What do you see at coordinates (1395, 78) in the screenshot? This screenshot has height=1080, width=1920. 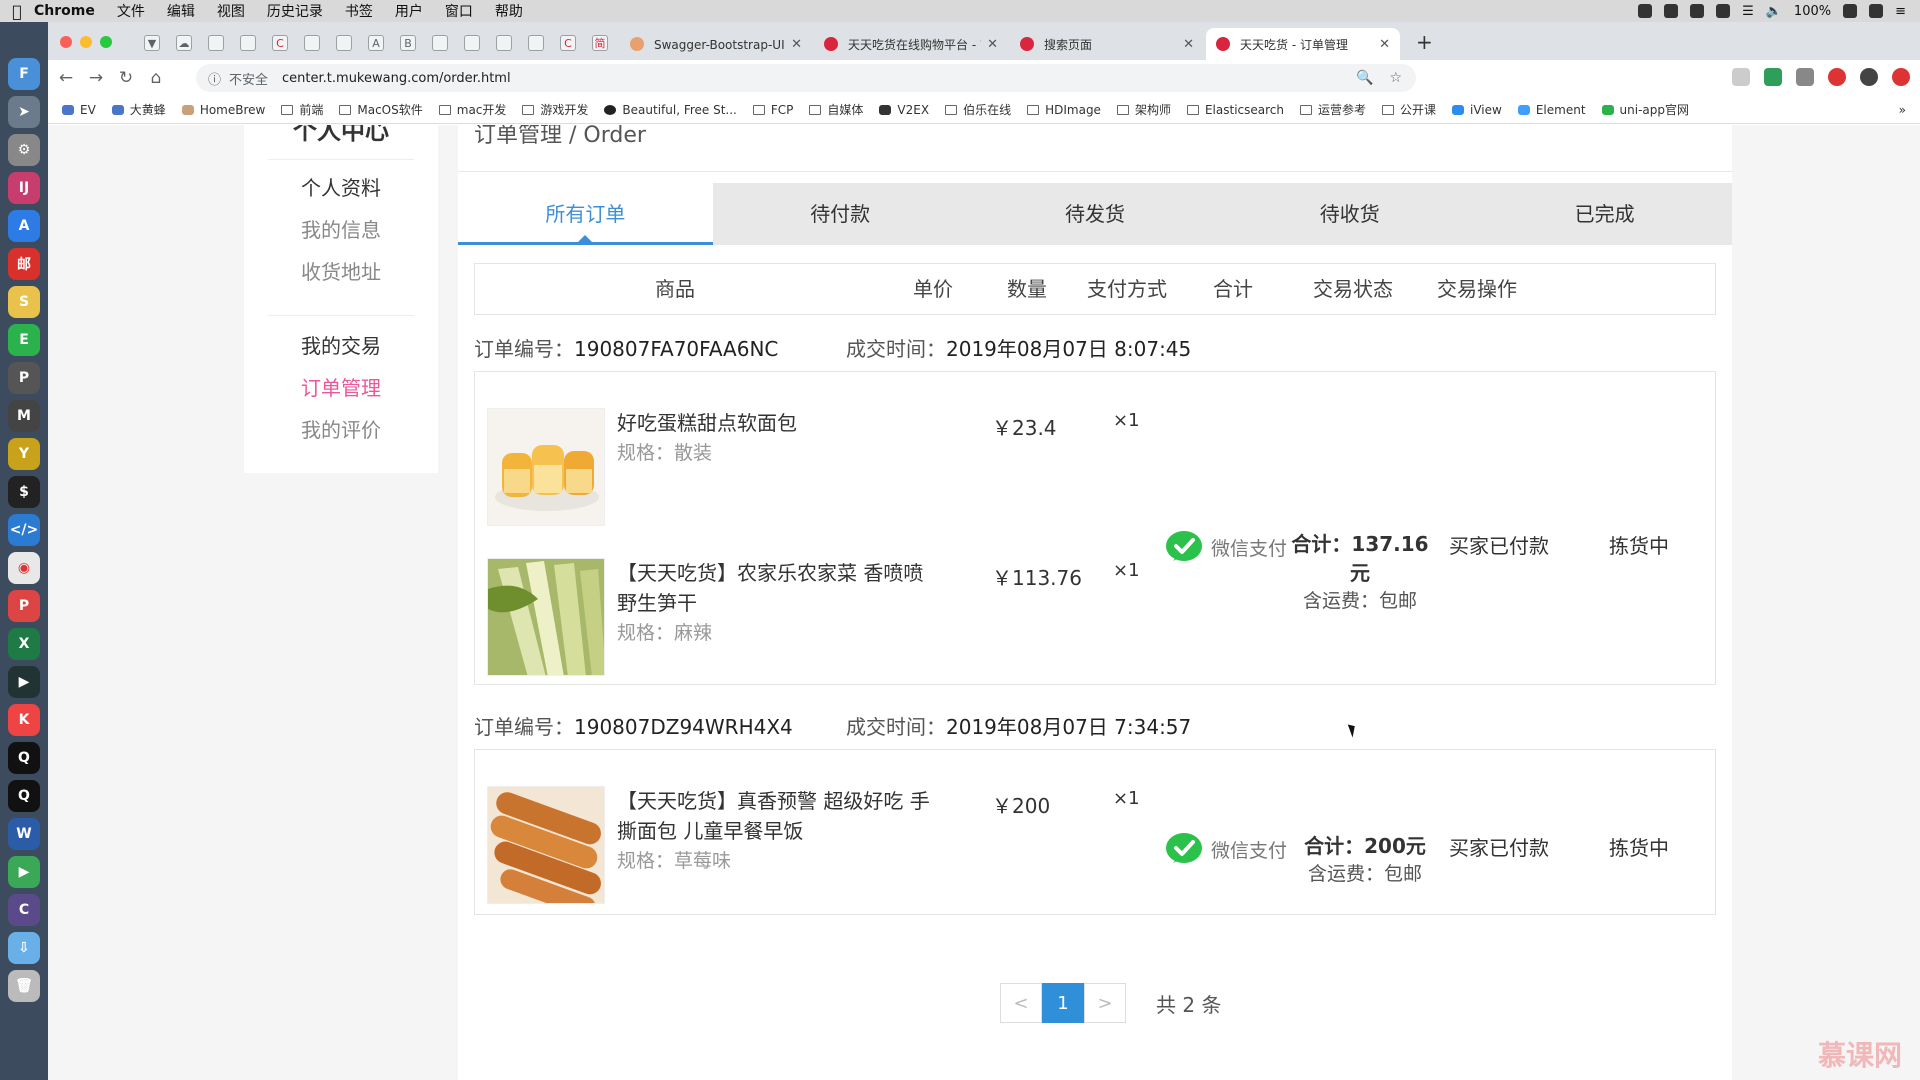 I see `bookmark-star-icon: ☆` at bounding box center [1395, 78].